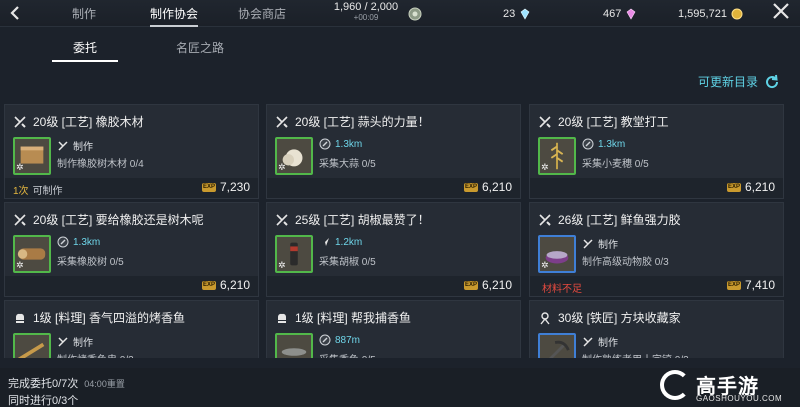 The height and width of the screenshot is (407, 800). Describe the element at coordinates (99, 317) in the screenshot. I see `card-title: 1级 [料理] 香气四溢的烤香鱼` at that location.